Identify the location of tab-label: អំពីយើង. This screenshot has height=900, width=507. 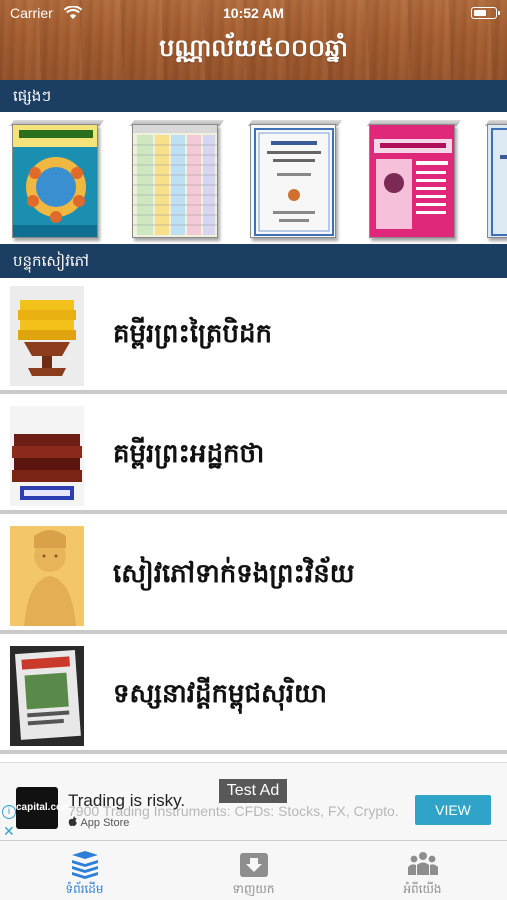
(422, 889).